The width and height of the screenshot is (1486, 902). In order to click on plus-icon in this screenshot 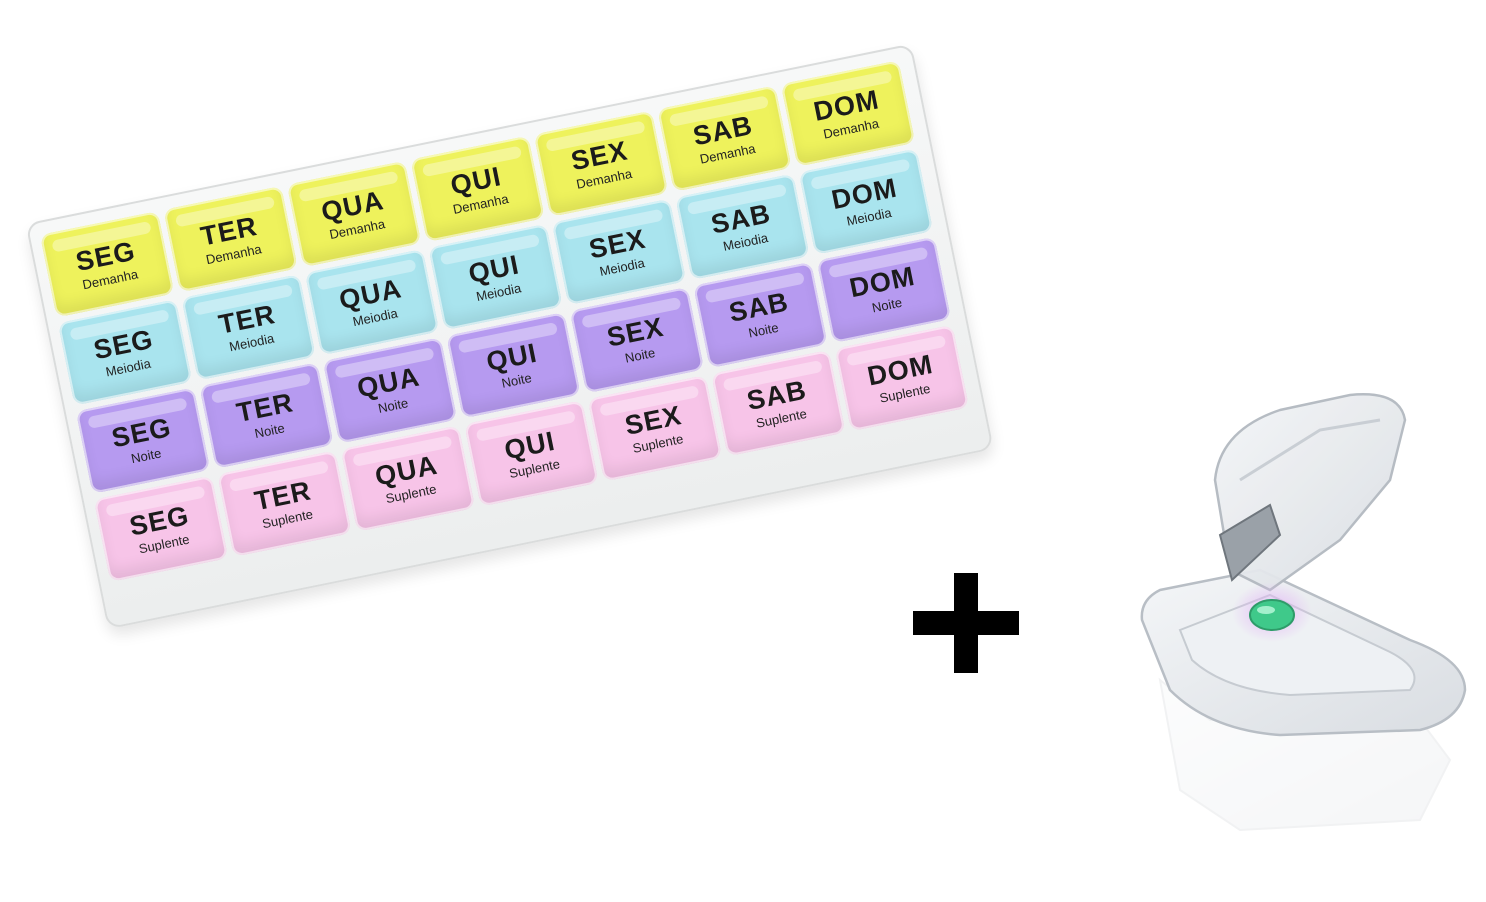, I will do `click(966, 623)`.